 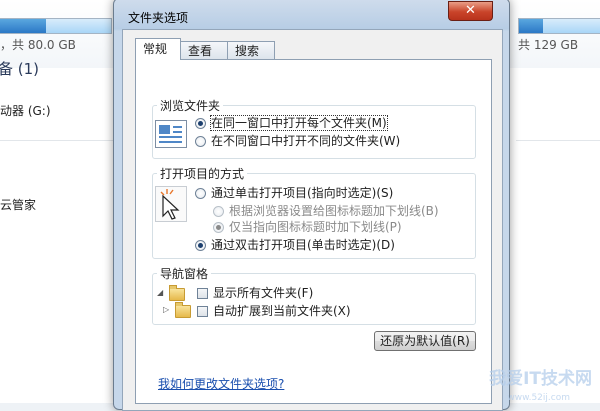 I want to click on drive-usage-bar-right, so click(x=559, y=26).